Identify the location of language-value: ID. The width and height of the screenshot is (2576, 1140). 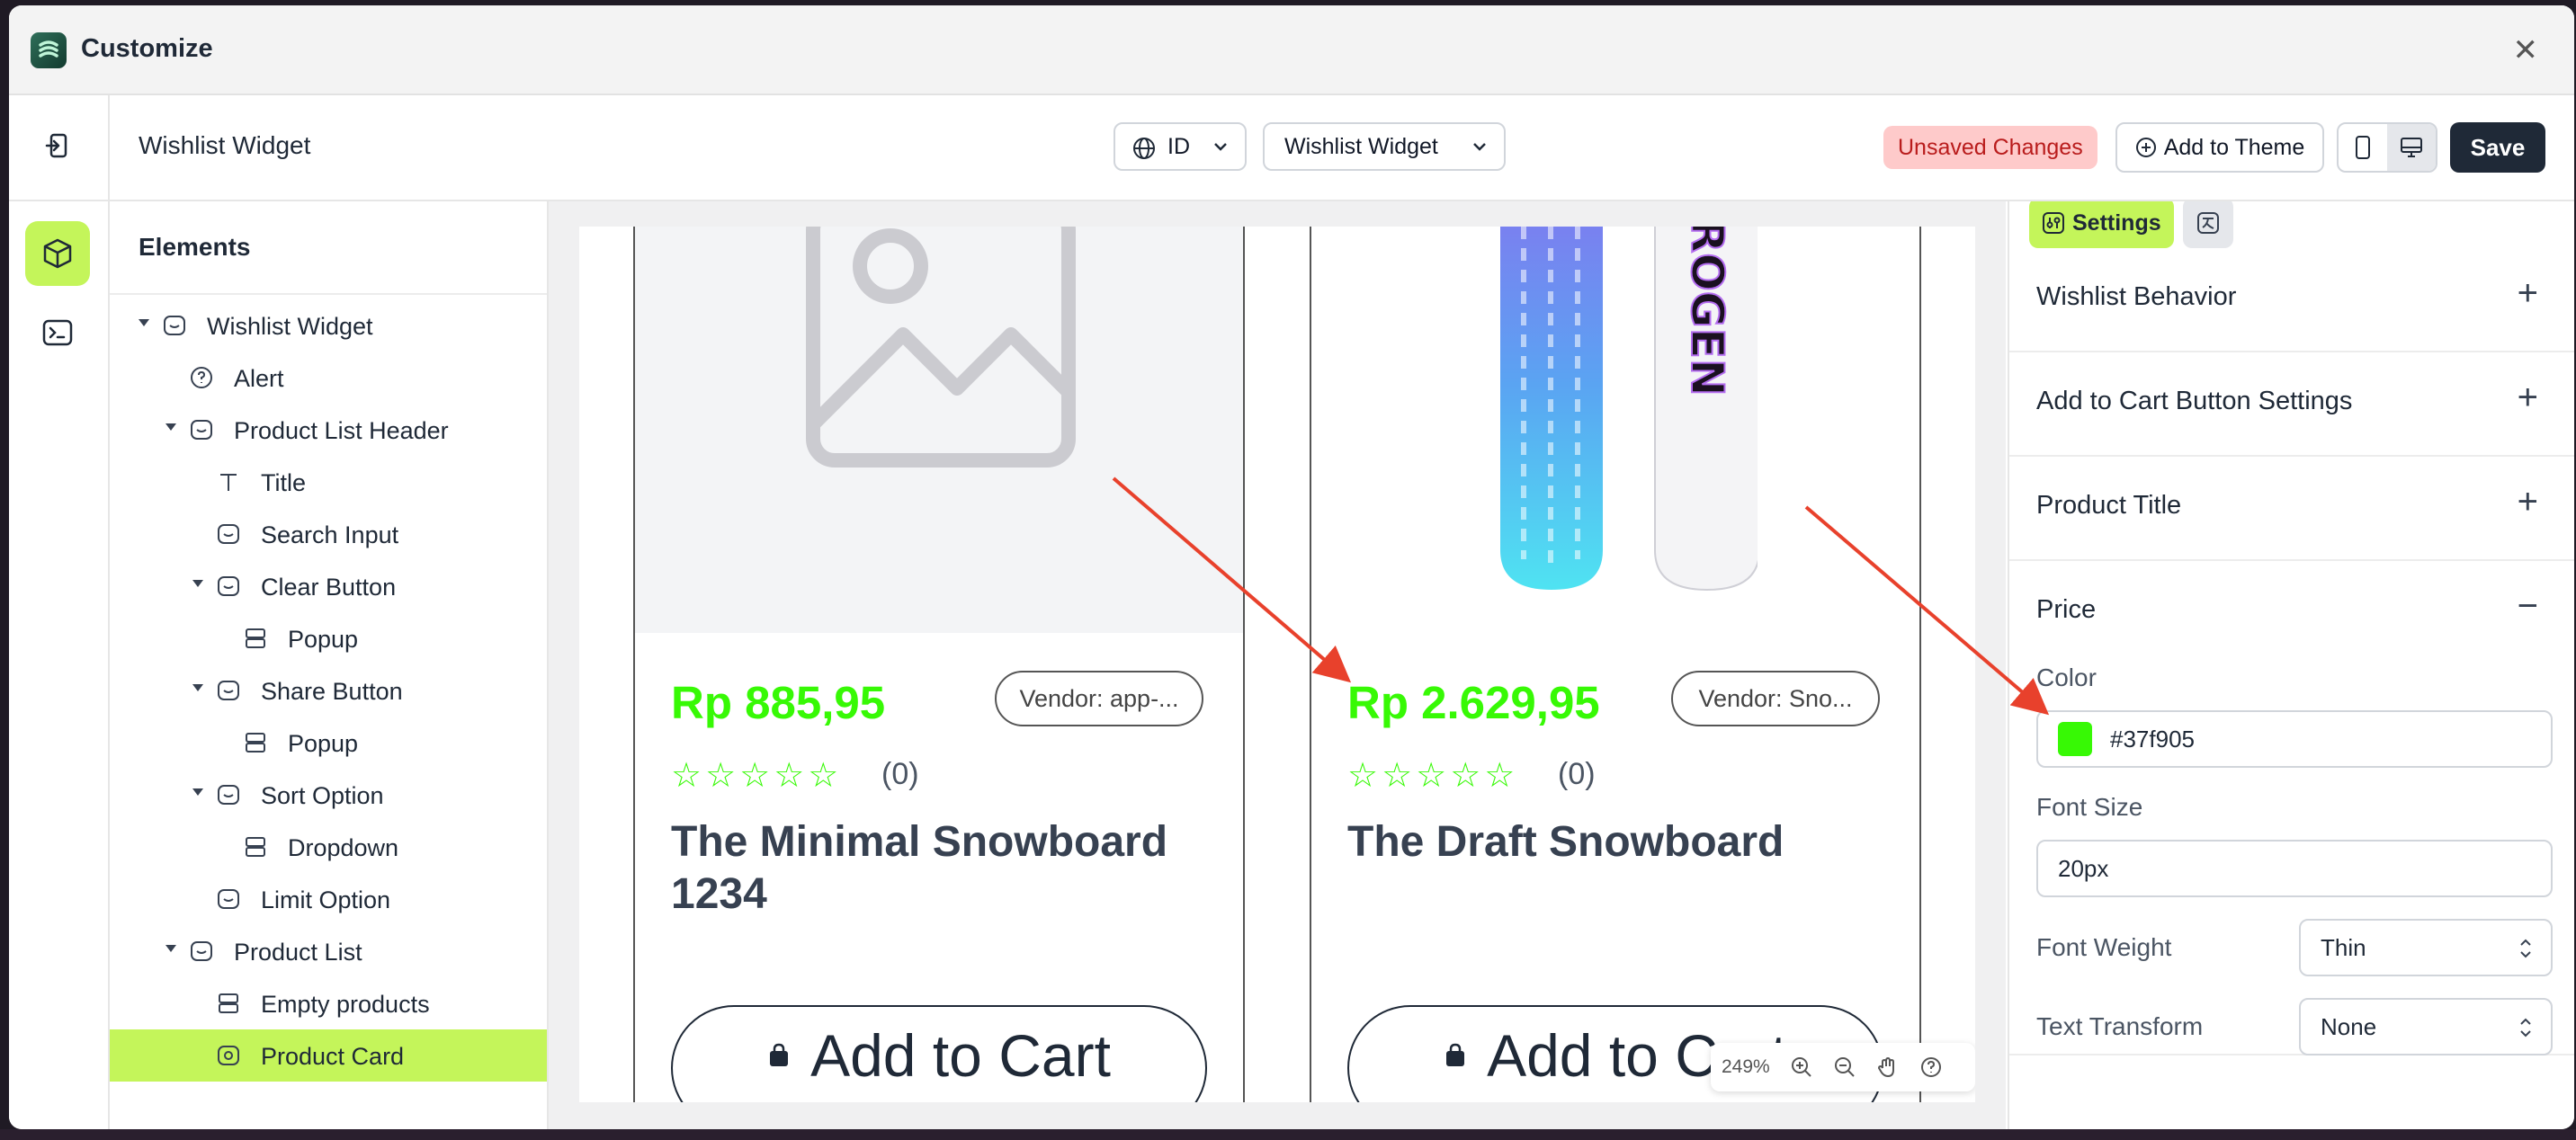
(1178, 146).